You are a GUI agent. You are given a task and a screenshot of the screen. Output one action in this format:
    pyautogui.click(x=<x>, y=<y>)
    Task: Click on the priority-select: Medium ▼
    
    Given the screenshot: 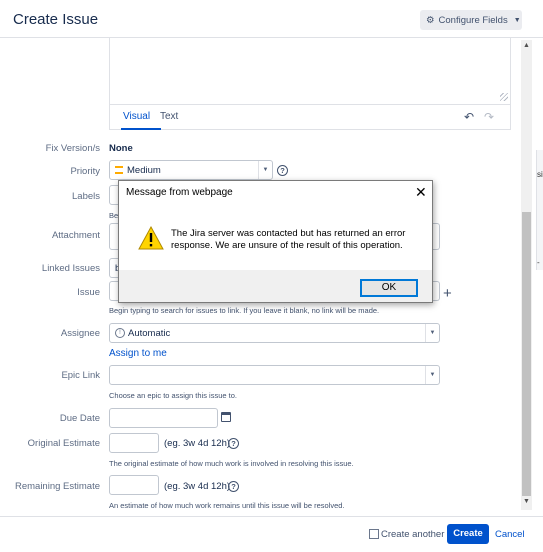 What is the action you would take?
    pyautogui.click(x=191, y=170)
    